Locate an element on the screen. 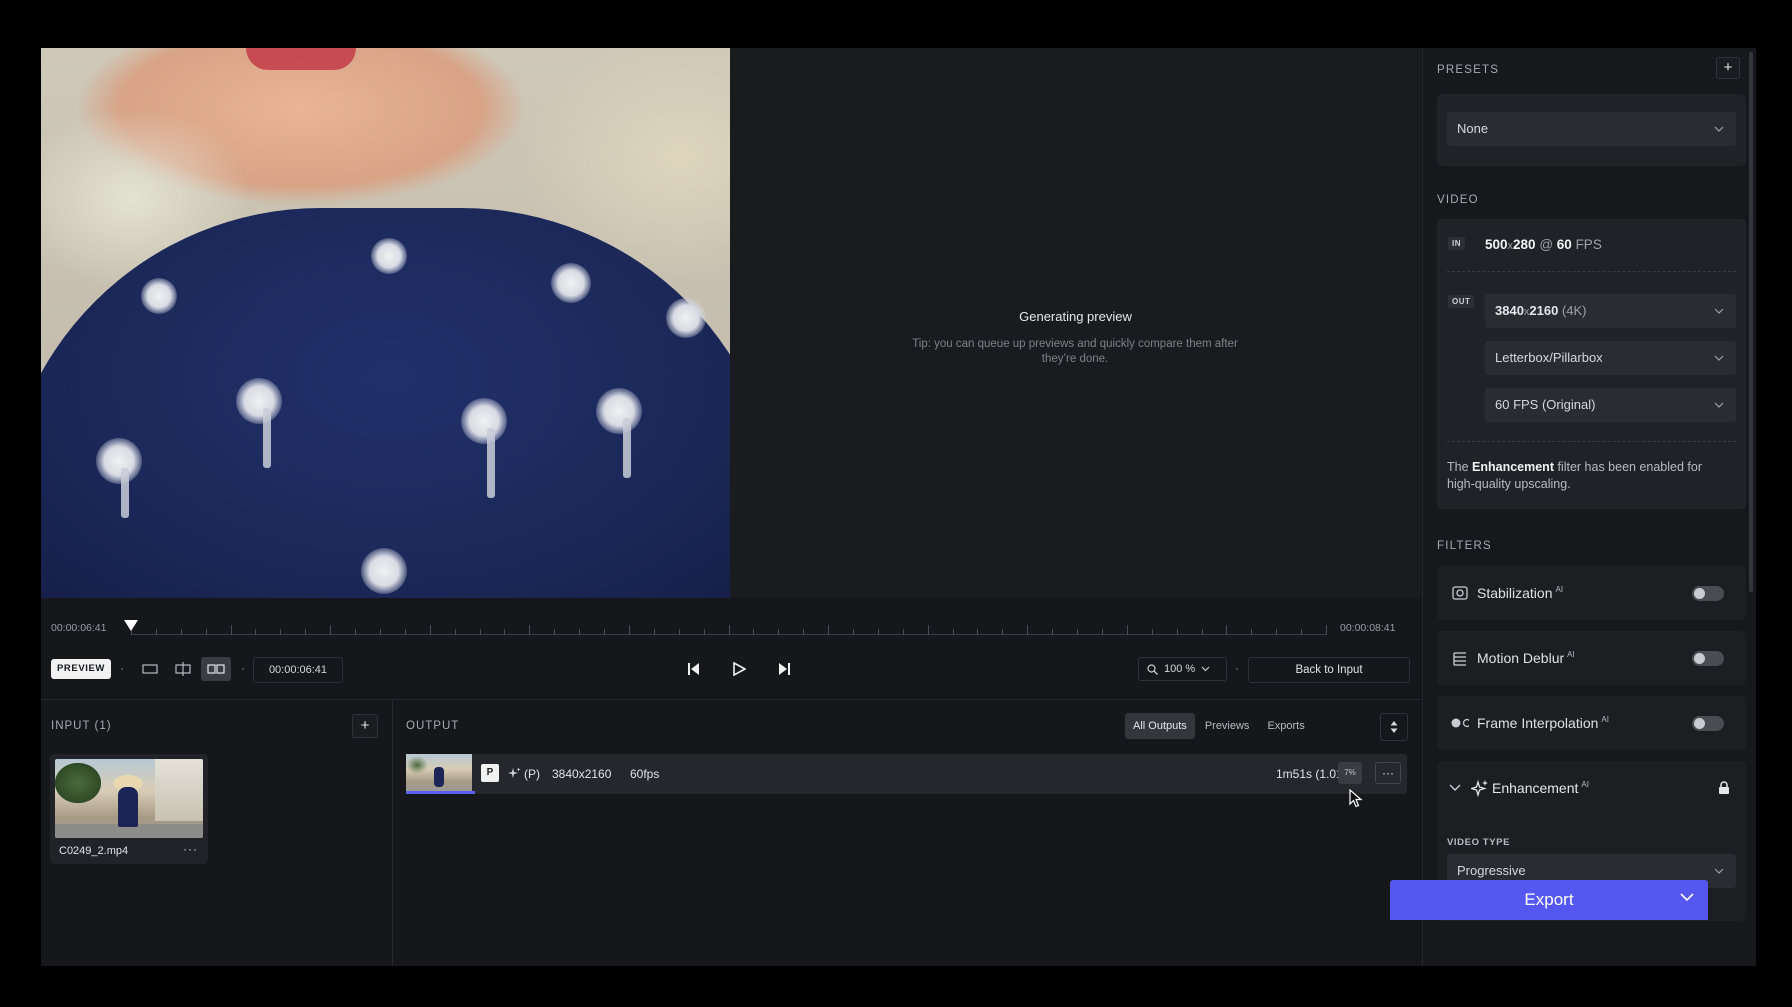  video-type-label: VIDEO TYPE is located at coordinates (1479, 842).